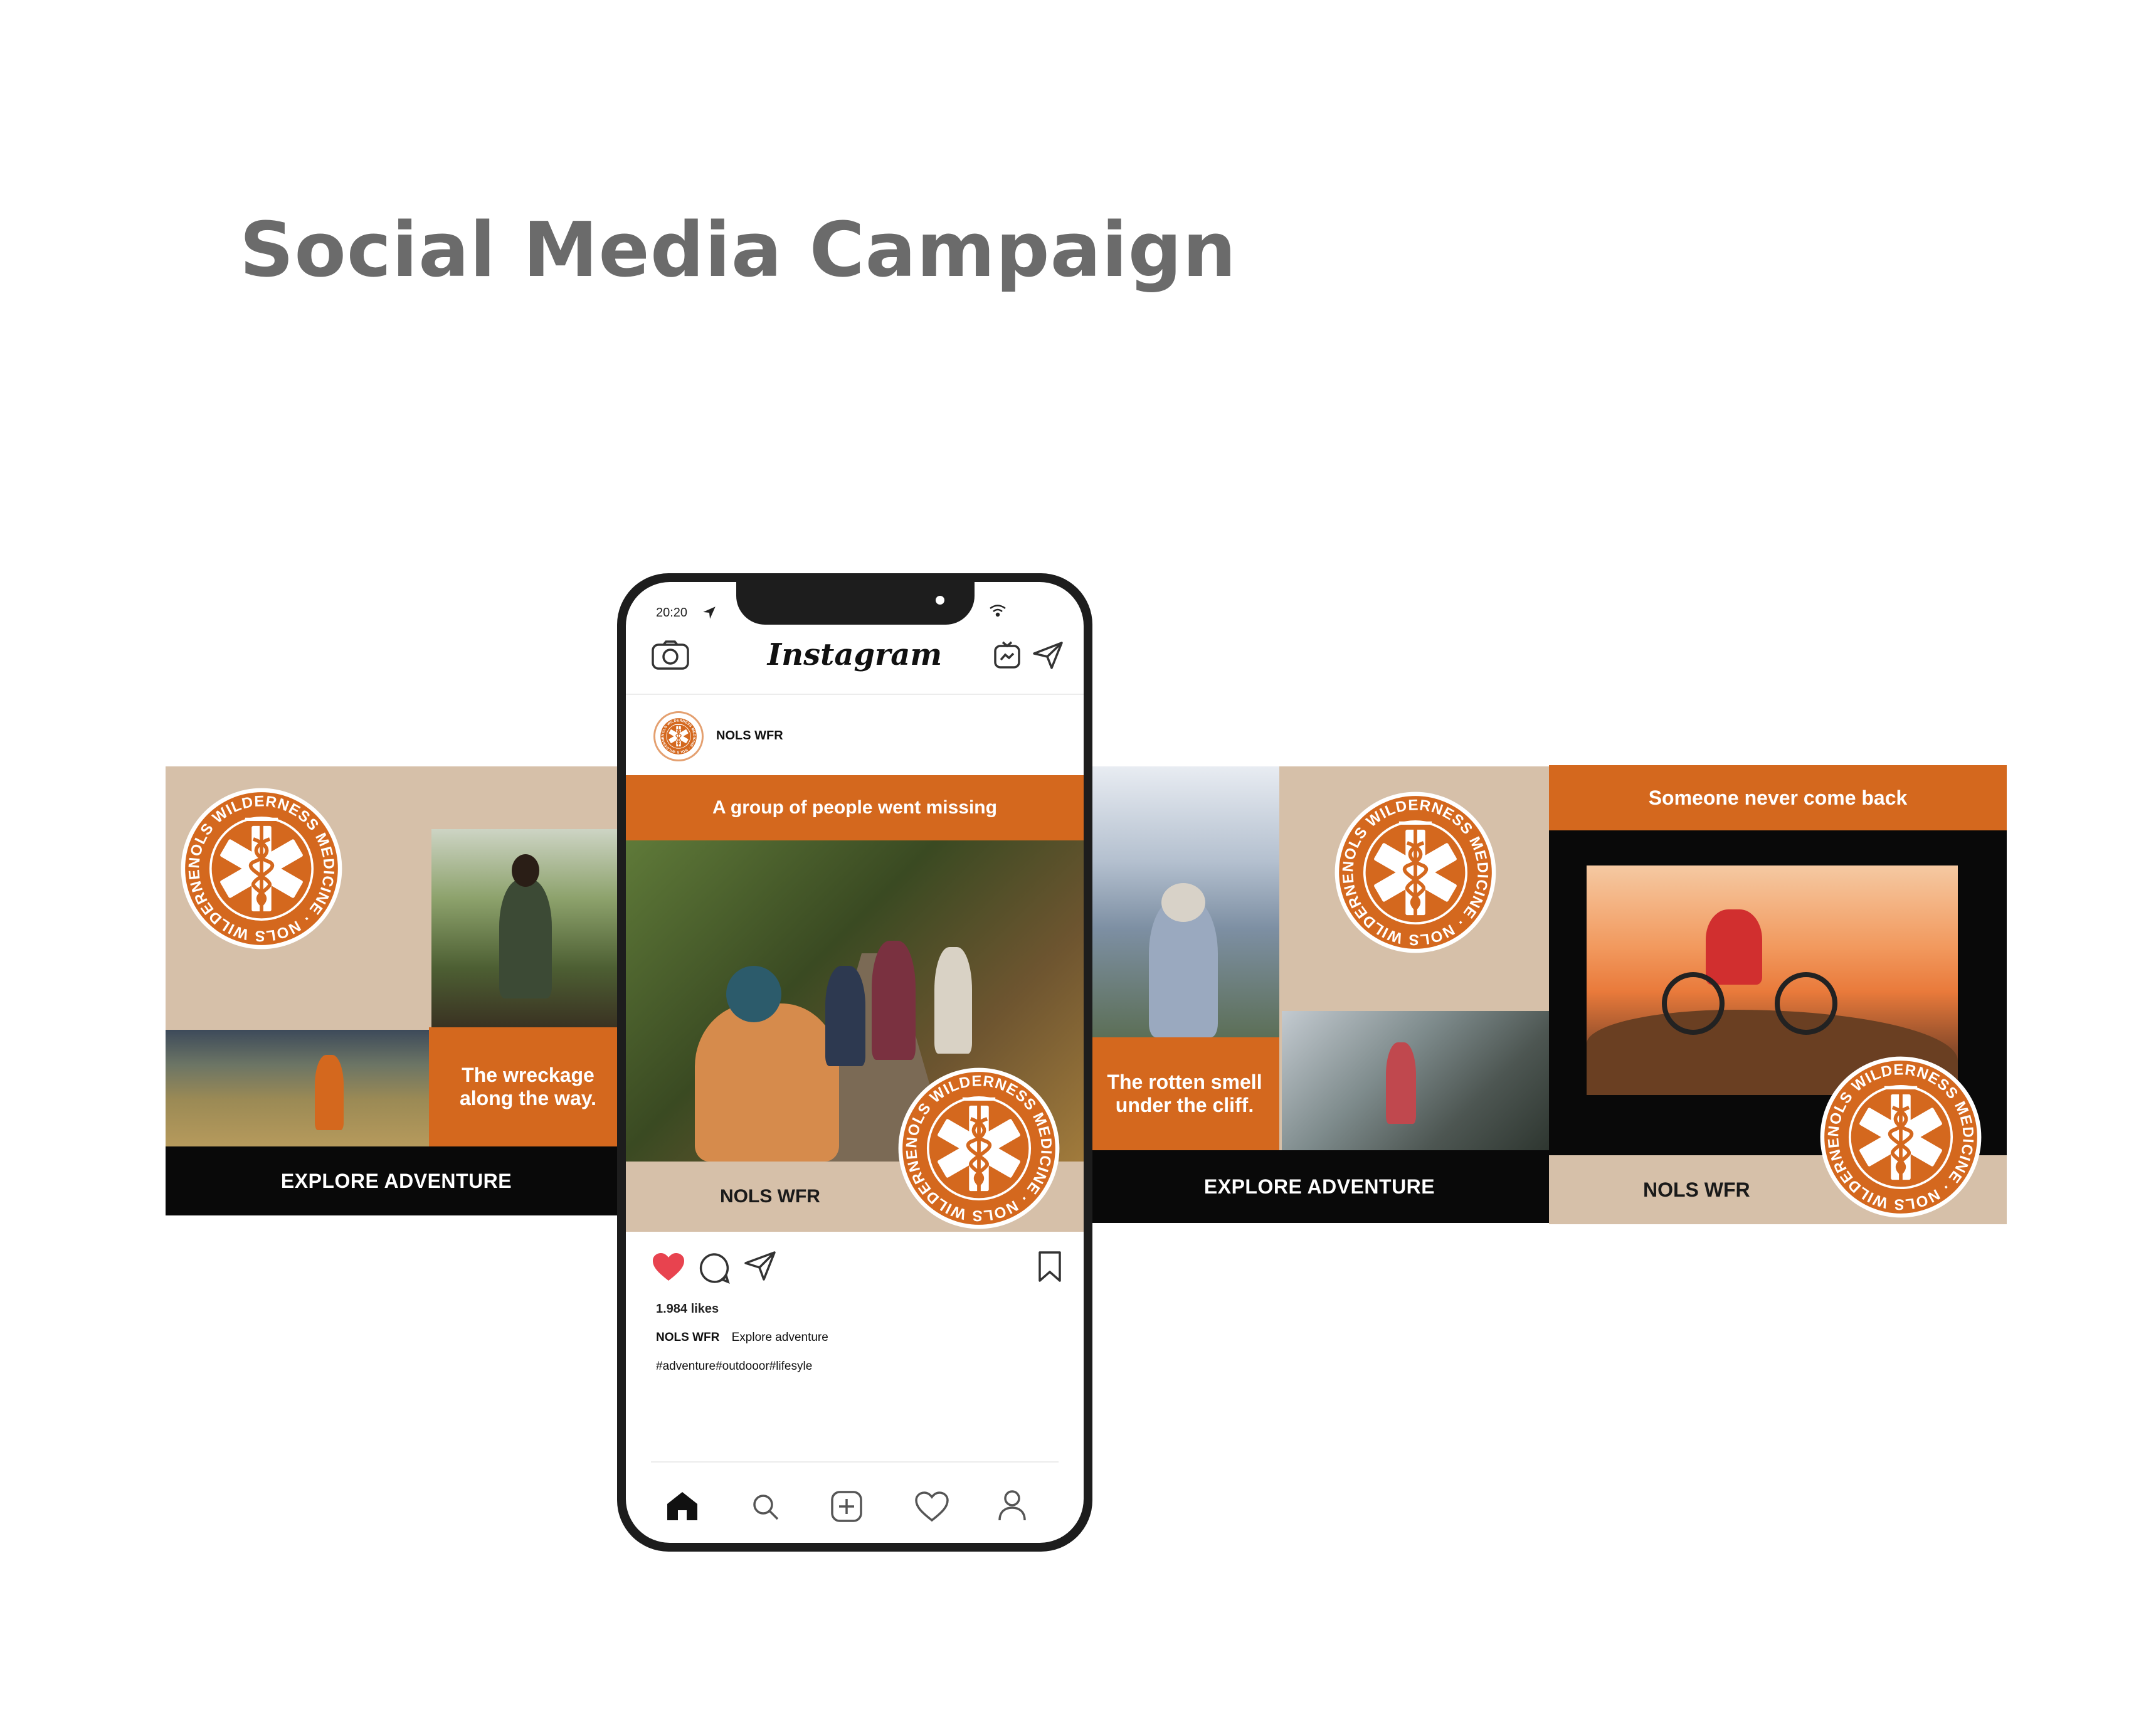  Describe the element at coordinates (529, 928) in the screenshot. I see `photo-hiker-forest` at that location.